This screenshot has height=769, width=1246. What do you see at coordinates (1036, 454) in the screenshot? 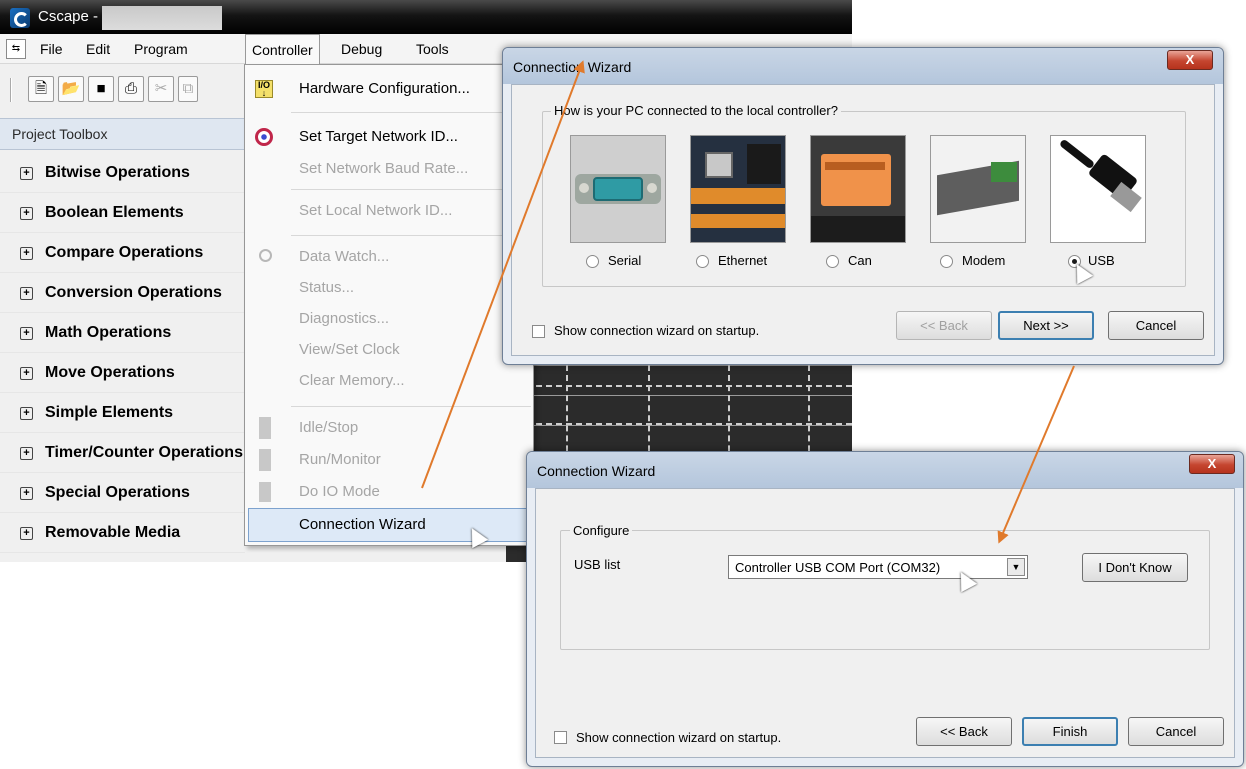
I see `annotation-arrow-to-usb-list` at bounding box center [1036, 454].